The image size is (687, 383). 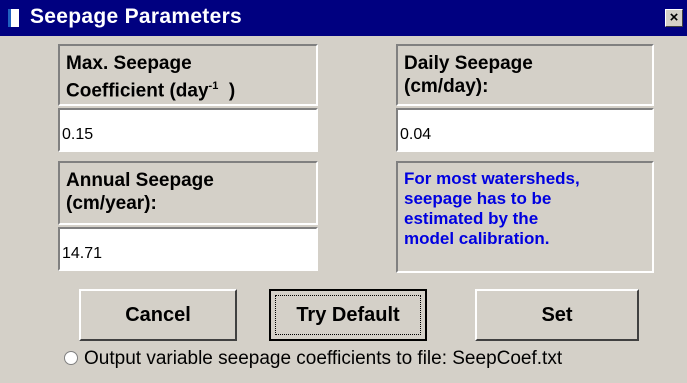 What do you see at coordinates (71, 358) in the screenshot?
I see `radio-button` at bounding box center [71, 358].